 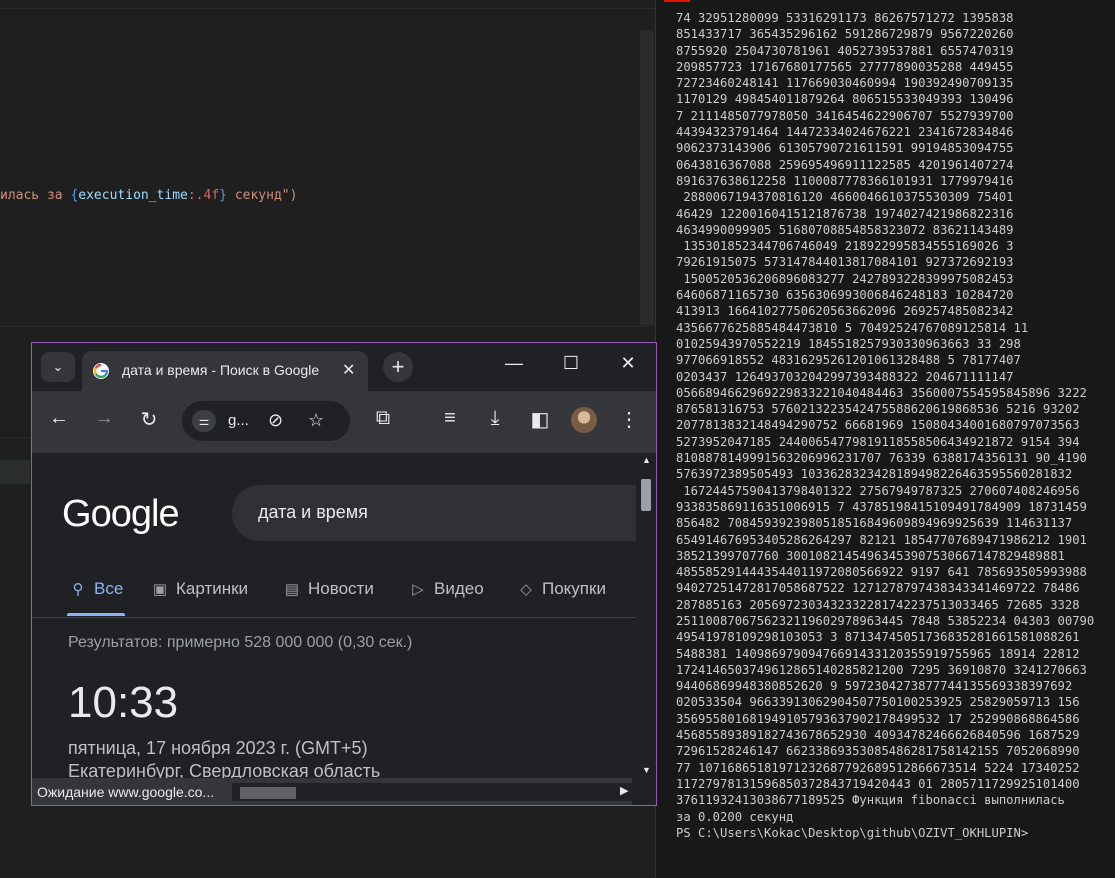 I want to click on scroll-up-icon: ▲, so click(x=646, y=460).